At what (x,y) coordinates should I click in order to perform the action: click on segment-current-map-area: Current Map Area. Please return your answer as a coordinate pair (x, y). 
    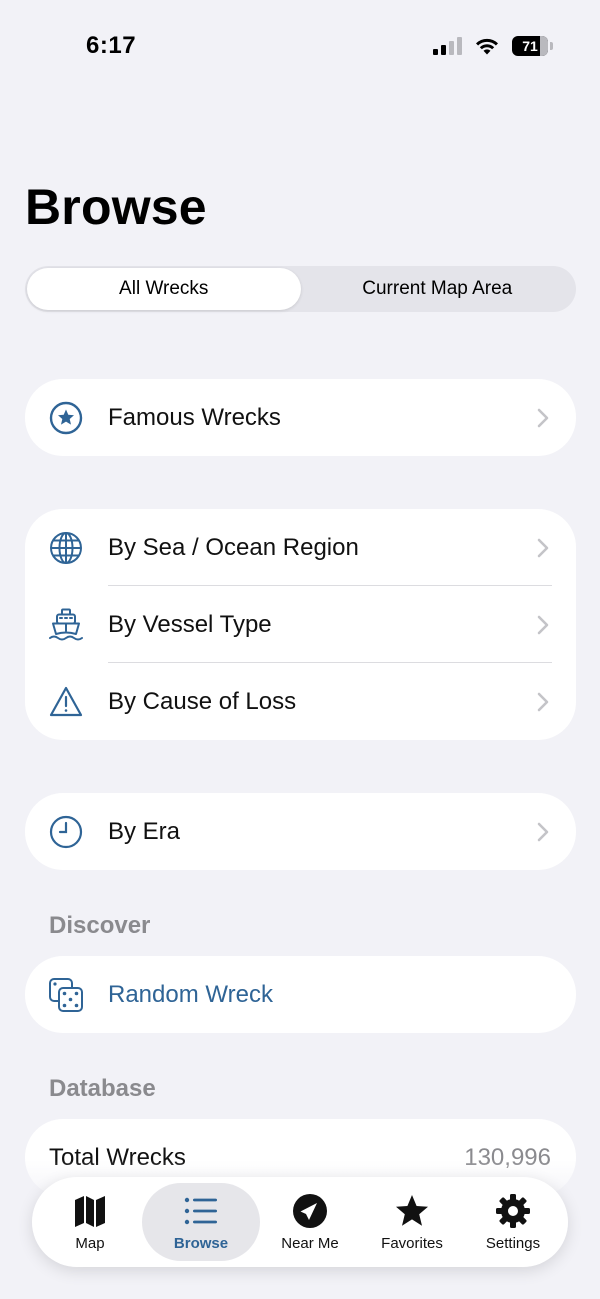
    Looking at the image, I should click on (438, 289).